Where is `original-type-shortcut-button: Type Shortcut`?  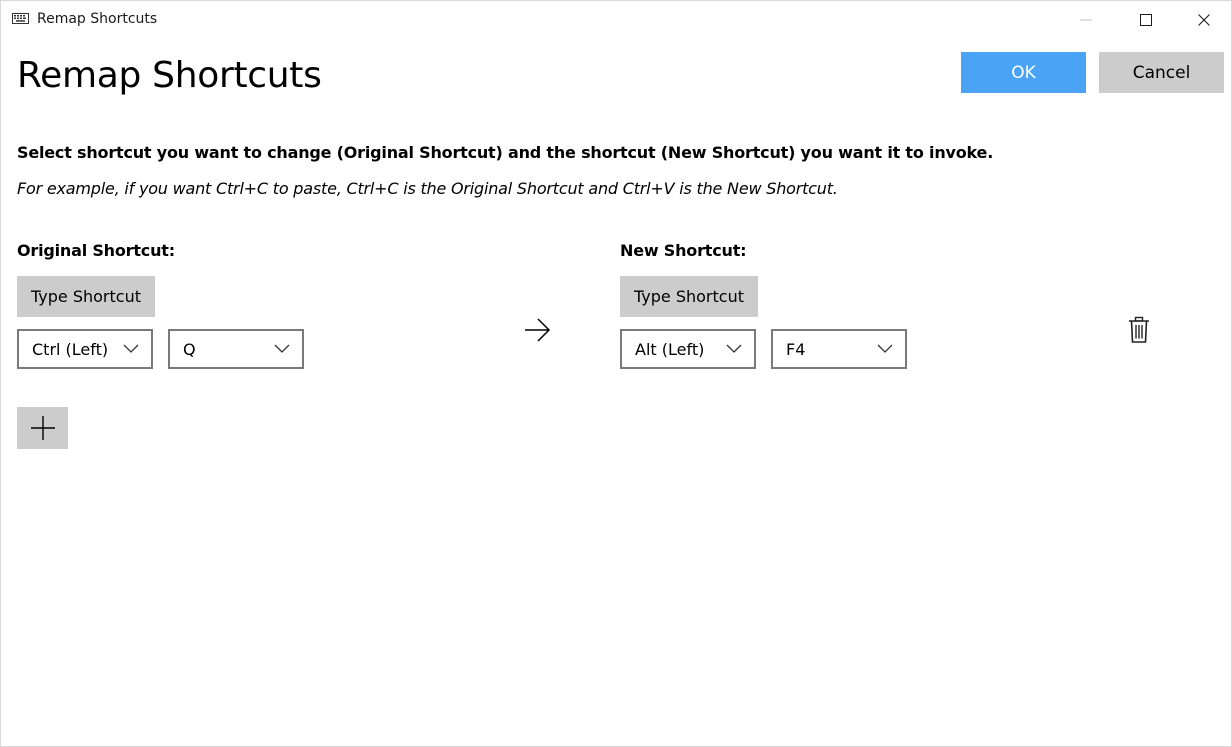
original-type-shortcut-button: Type Shortcut is located at coordinates (86, 296).